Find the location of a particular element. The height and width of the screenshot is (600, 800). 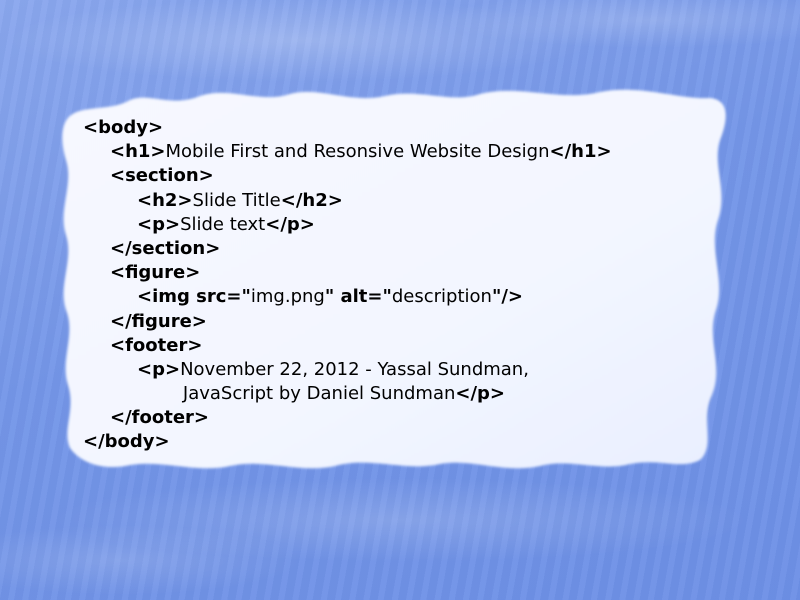

code-line: <body> is located at coordinates (347, 128).